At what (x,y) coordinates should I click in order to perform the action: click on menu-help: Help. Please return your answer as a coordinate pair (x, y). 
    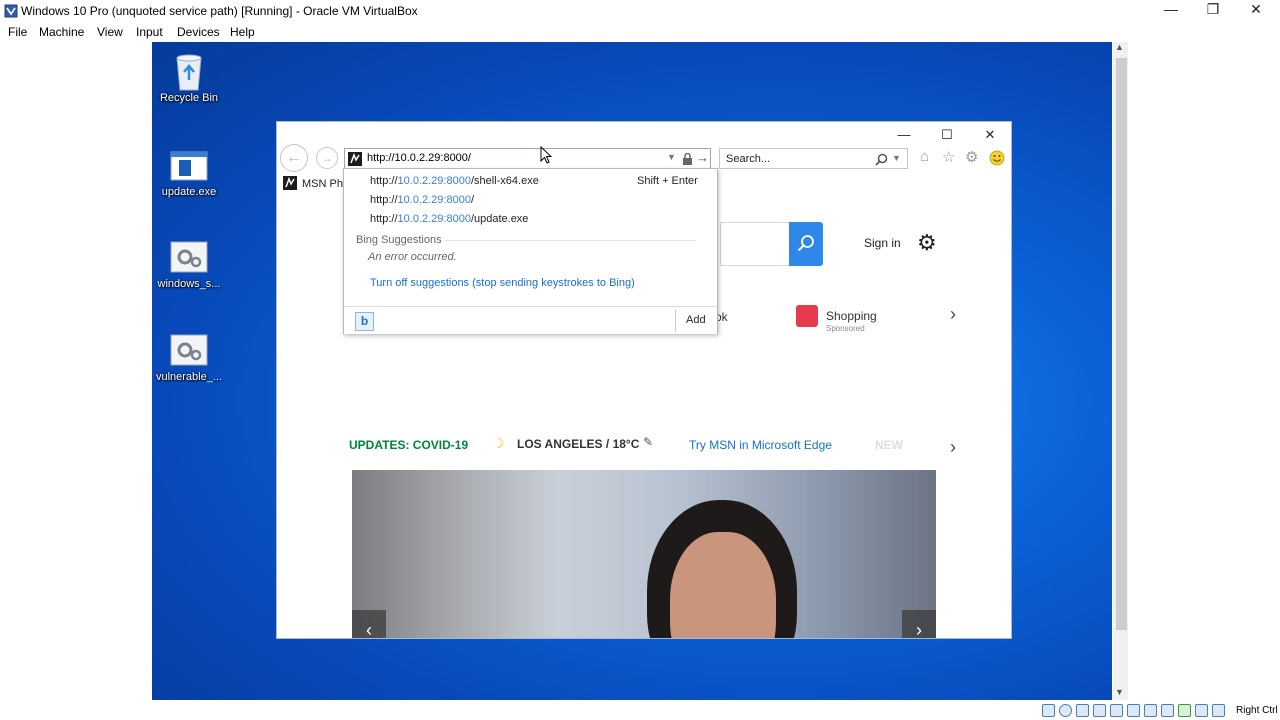
    Looking at the image, I should click on (242, 32).